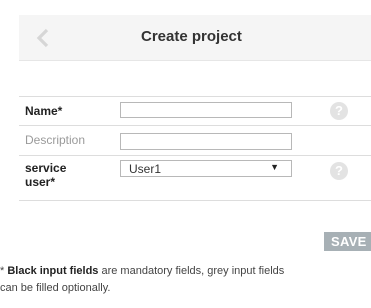 This screenshot has width=371, height=308. I want to click on dropdown-arrow-icon: ▼, so click(274, 167).